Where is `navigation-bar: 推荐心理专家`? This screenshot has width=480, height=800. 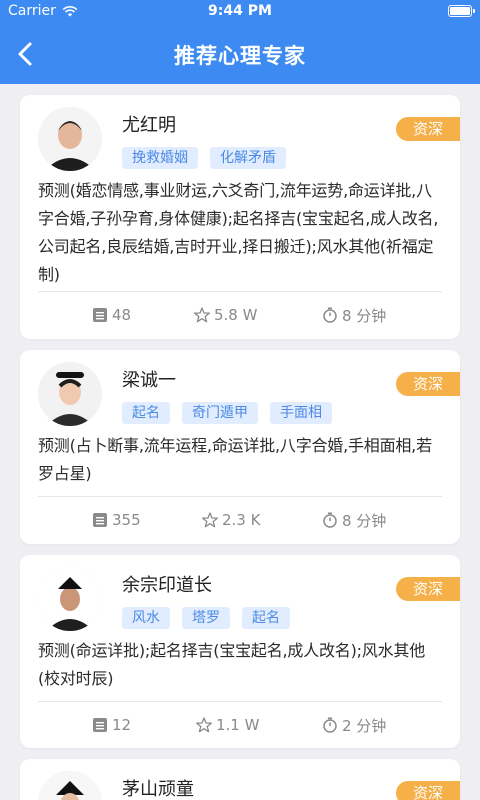 navigation-bar: 推荐心理专家 is located at coordinates (240, 54).